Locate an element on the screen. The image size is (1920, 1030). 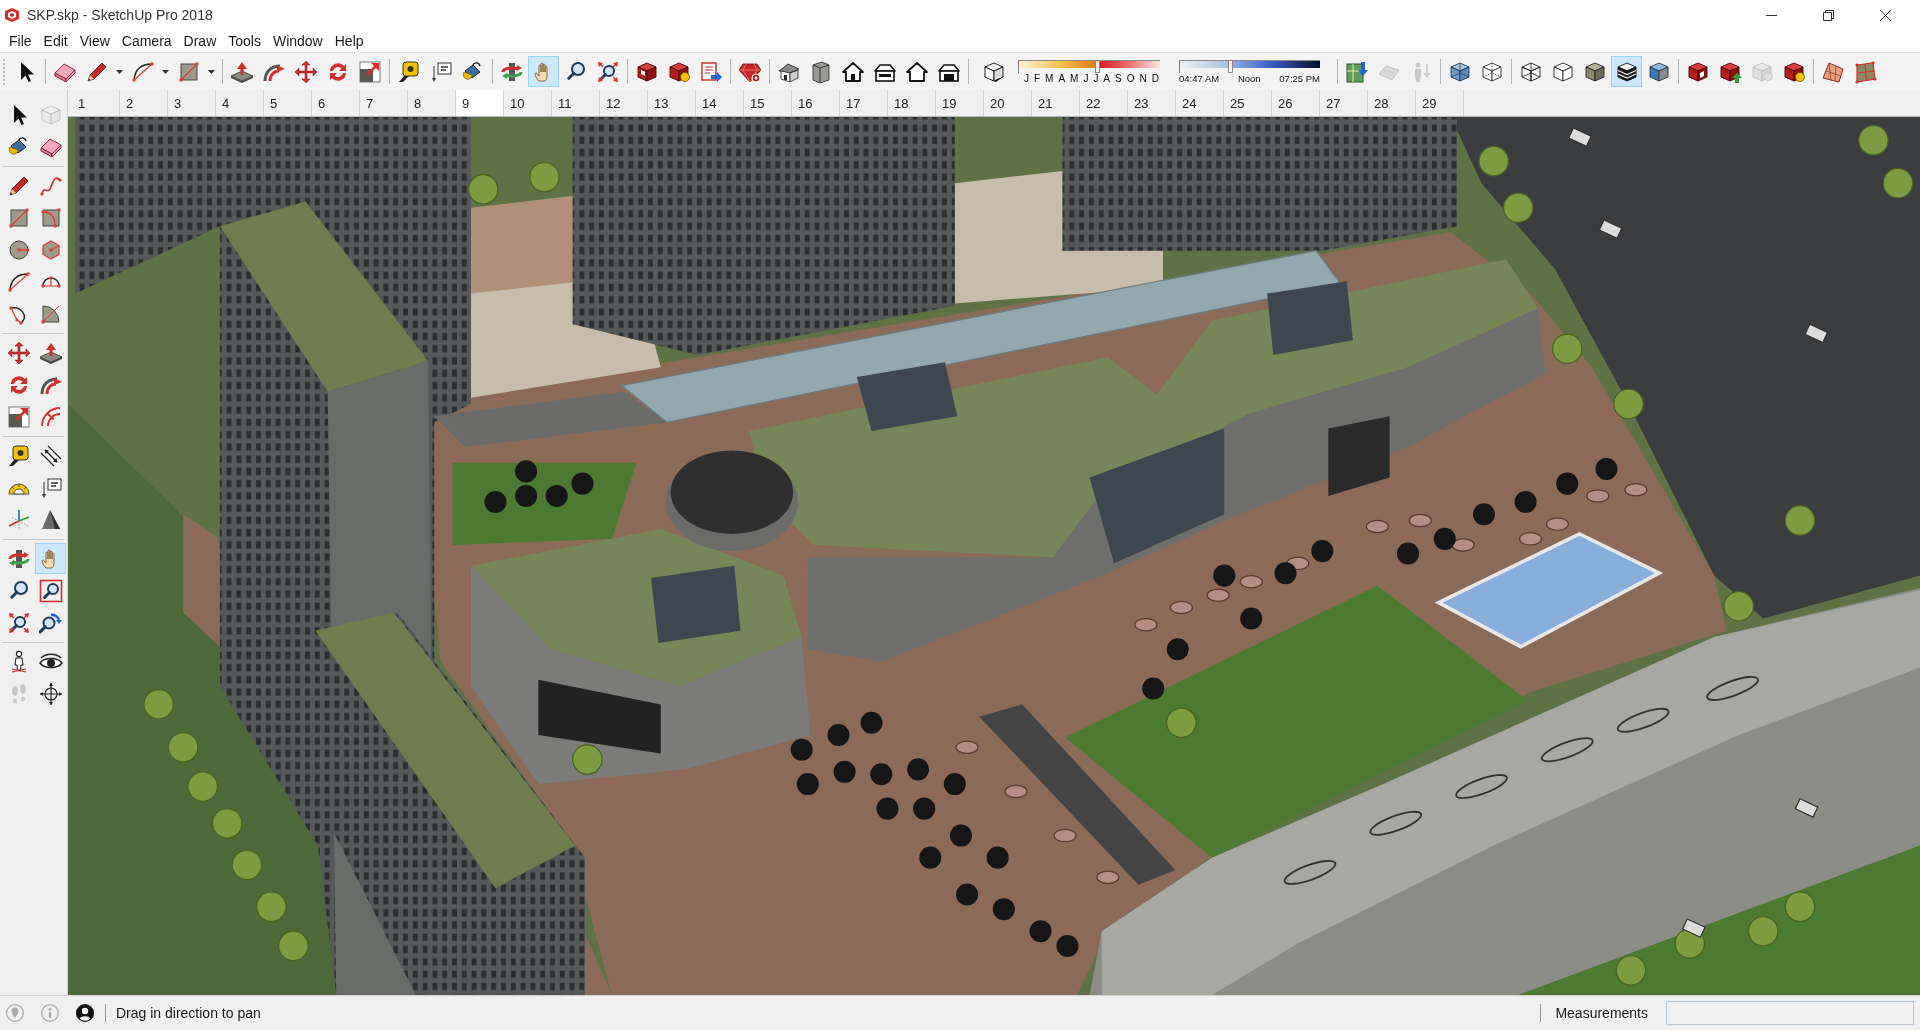
month-label: O is located at coordinates (1130, 78).